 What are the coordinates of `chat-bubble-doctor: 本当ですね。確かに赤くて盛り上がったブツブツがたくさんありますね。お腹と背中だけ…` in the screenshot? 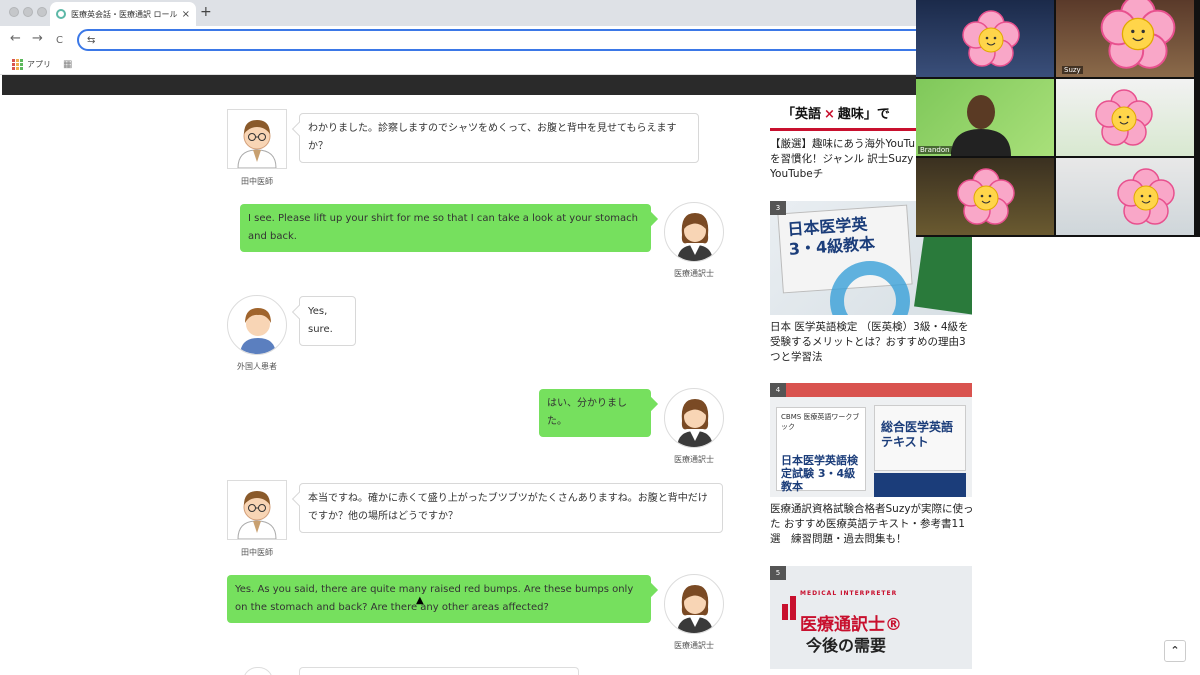 It's located at (511, 508).